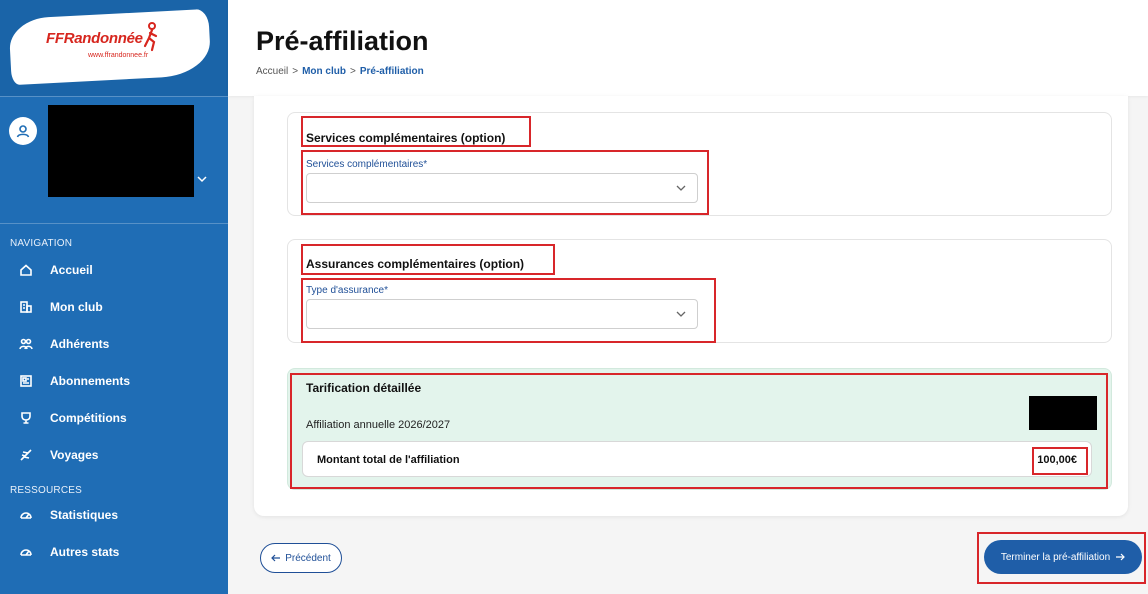  Describe the element at coordinates (272, 71) in the screenshot. I see `breadcrumb-accueil: Accueil` at that location.